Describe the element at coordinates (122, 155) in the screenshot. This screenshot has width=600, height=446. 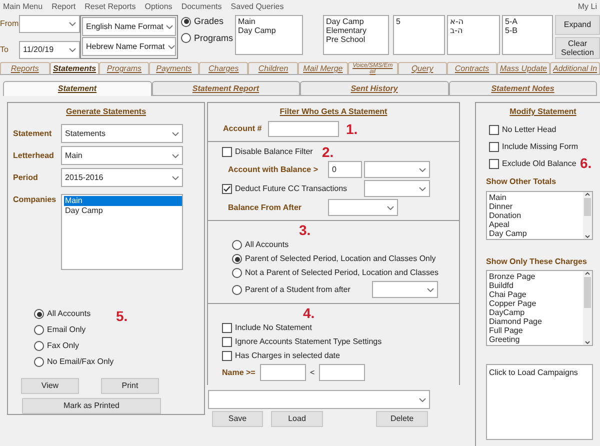
I see `dropdown: Main` at that location.